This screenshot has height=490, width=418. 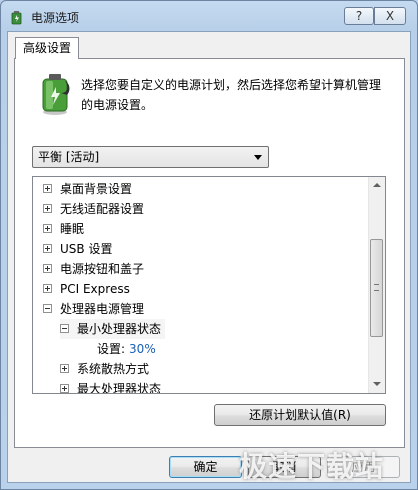 I want to click on power-plan-value: 平衡 [活动], so click(x=69, y=157).